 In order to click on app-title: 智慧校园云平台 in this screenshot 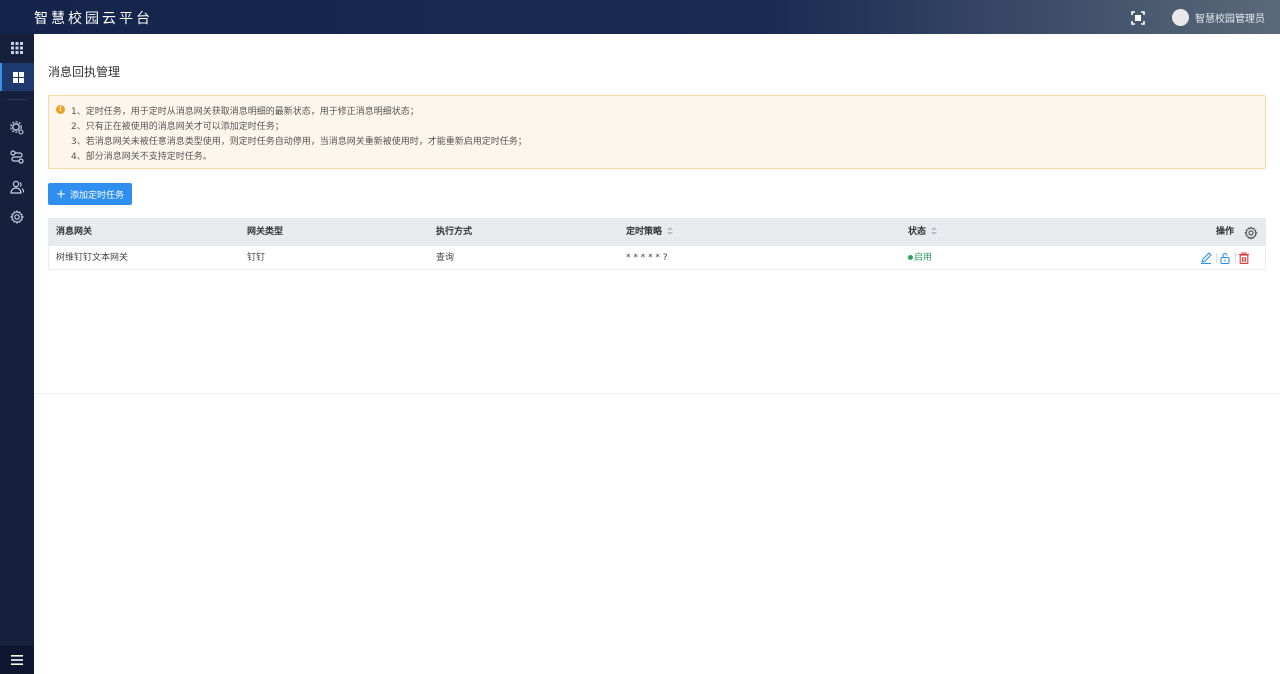, I will do `click(93, 19)`.